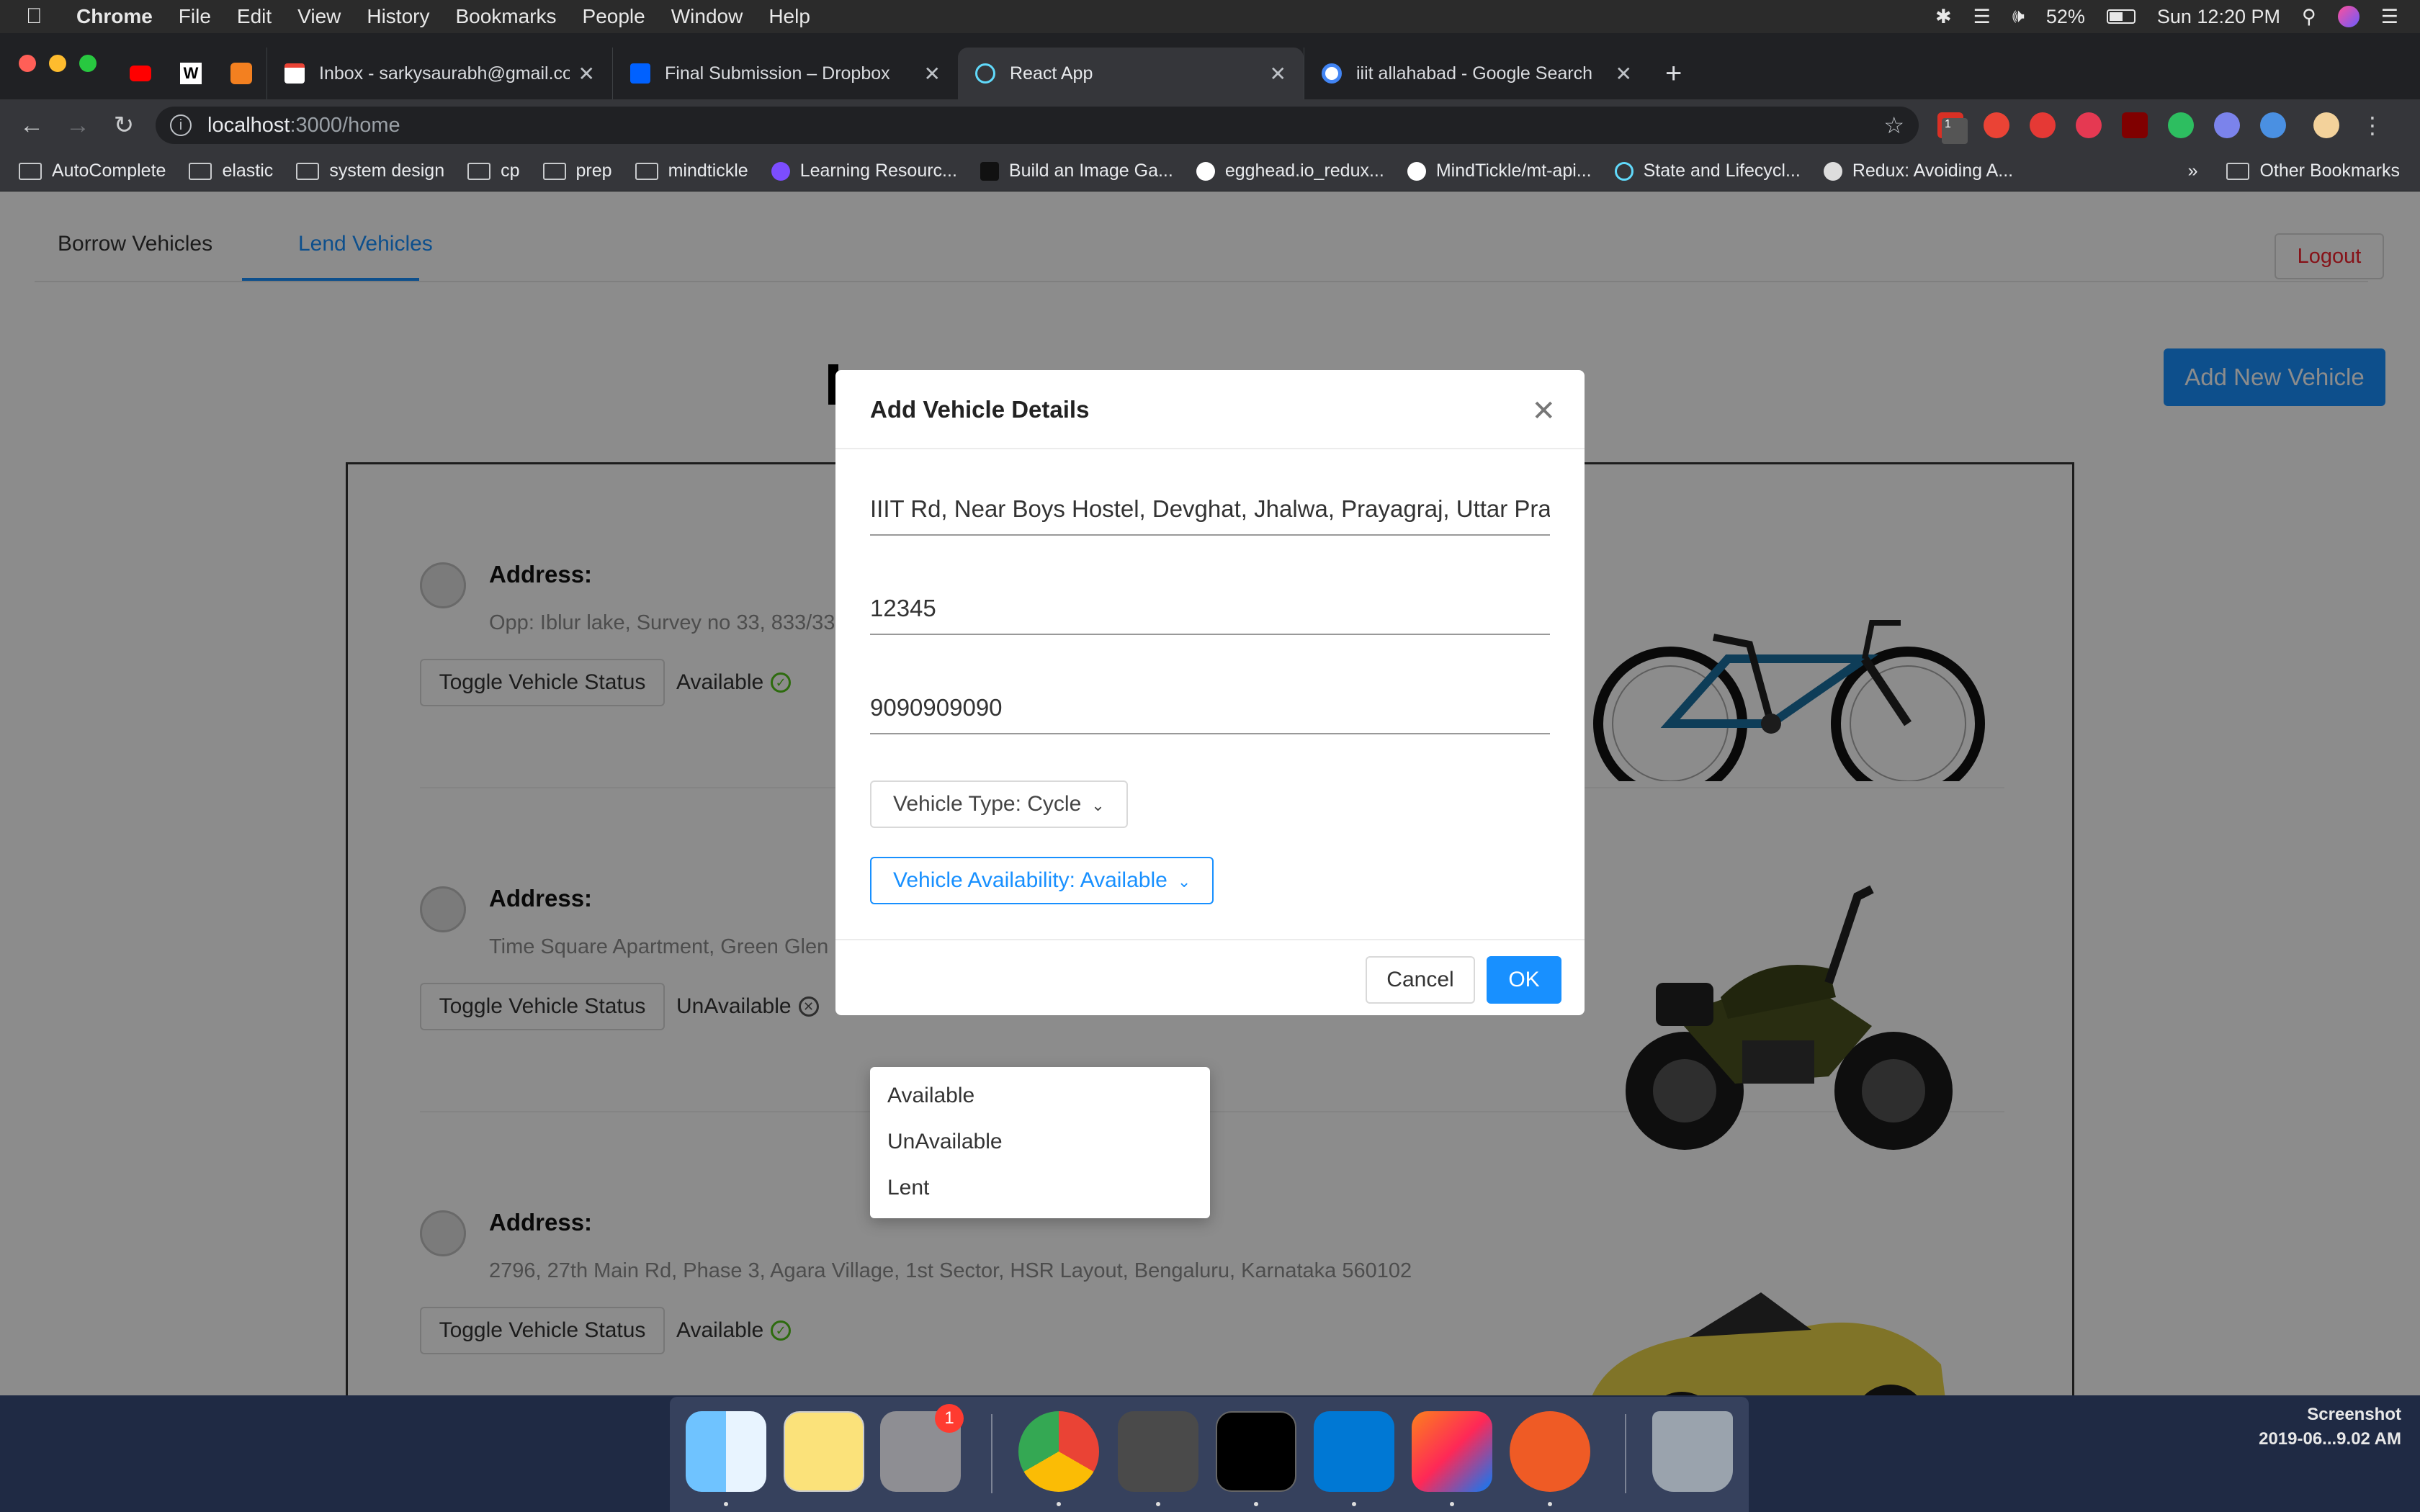 This screenshot has width=2420, height=1512. Describe the element at coordinates (2121, 16) in the screenshot. I see `battery-icon` at that location.